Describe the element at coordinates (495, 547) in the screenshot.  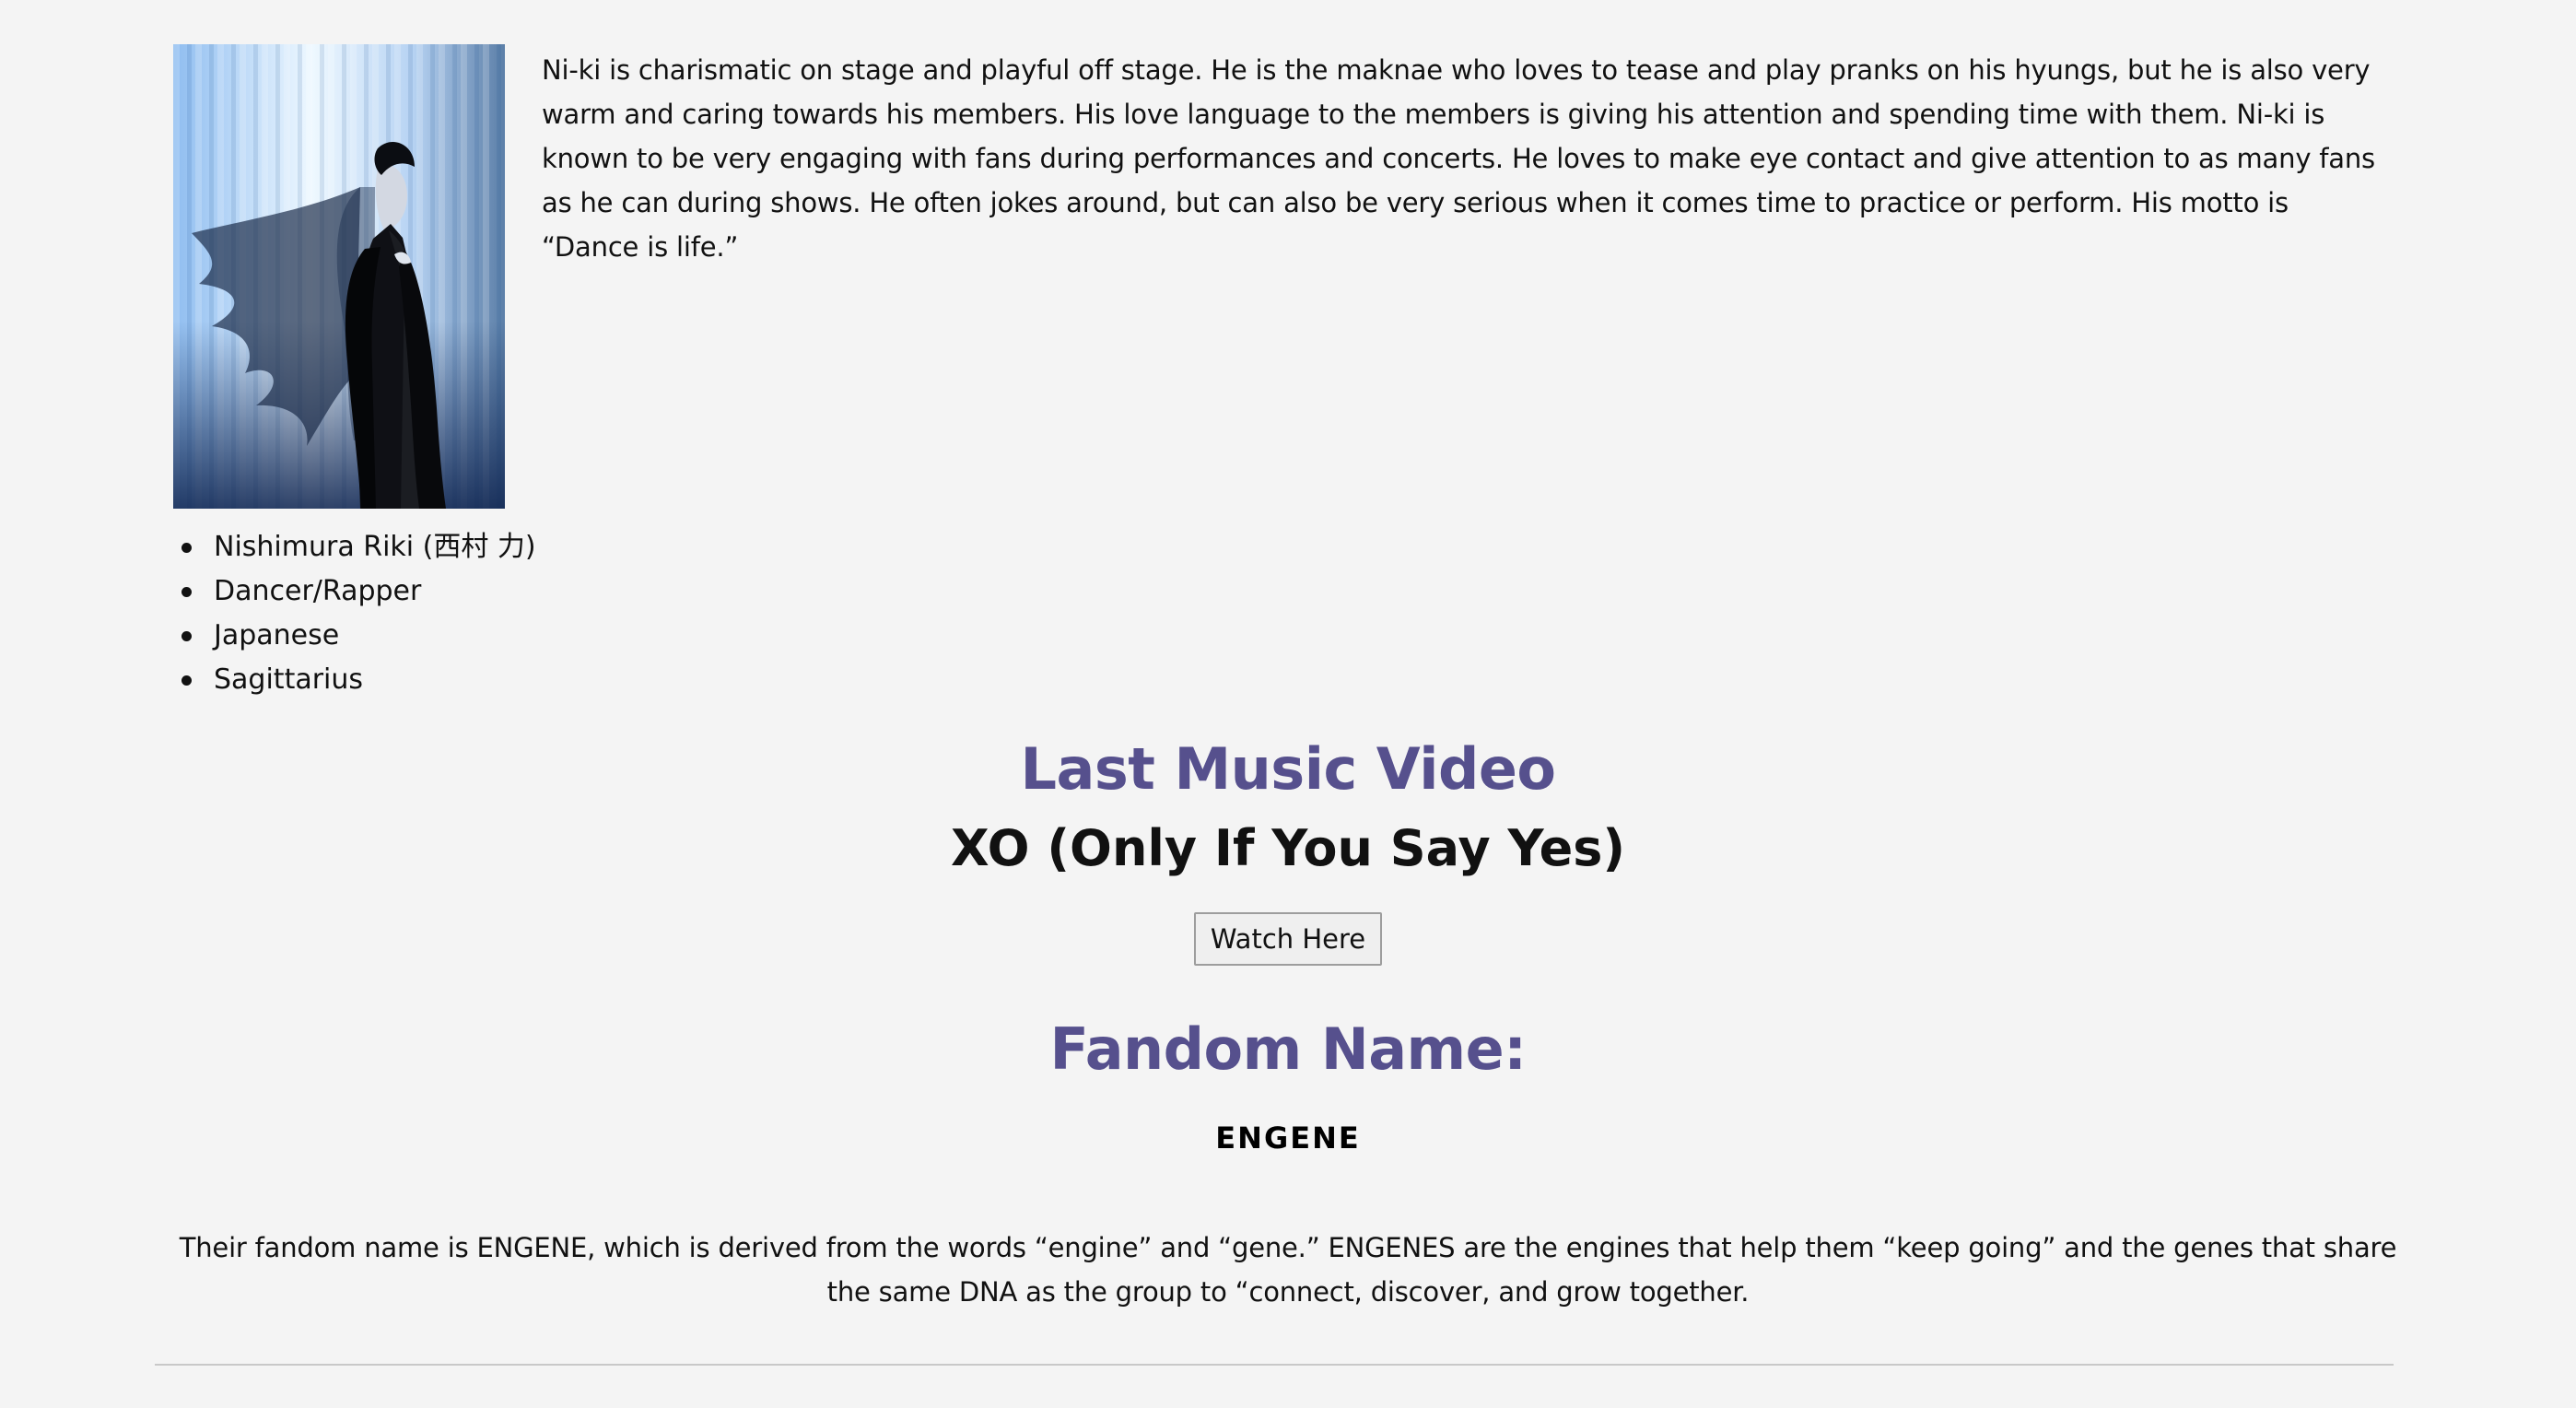
I see `member-fact-name: Nishimura Riki (西村 力)` at that location.